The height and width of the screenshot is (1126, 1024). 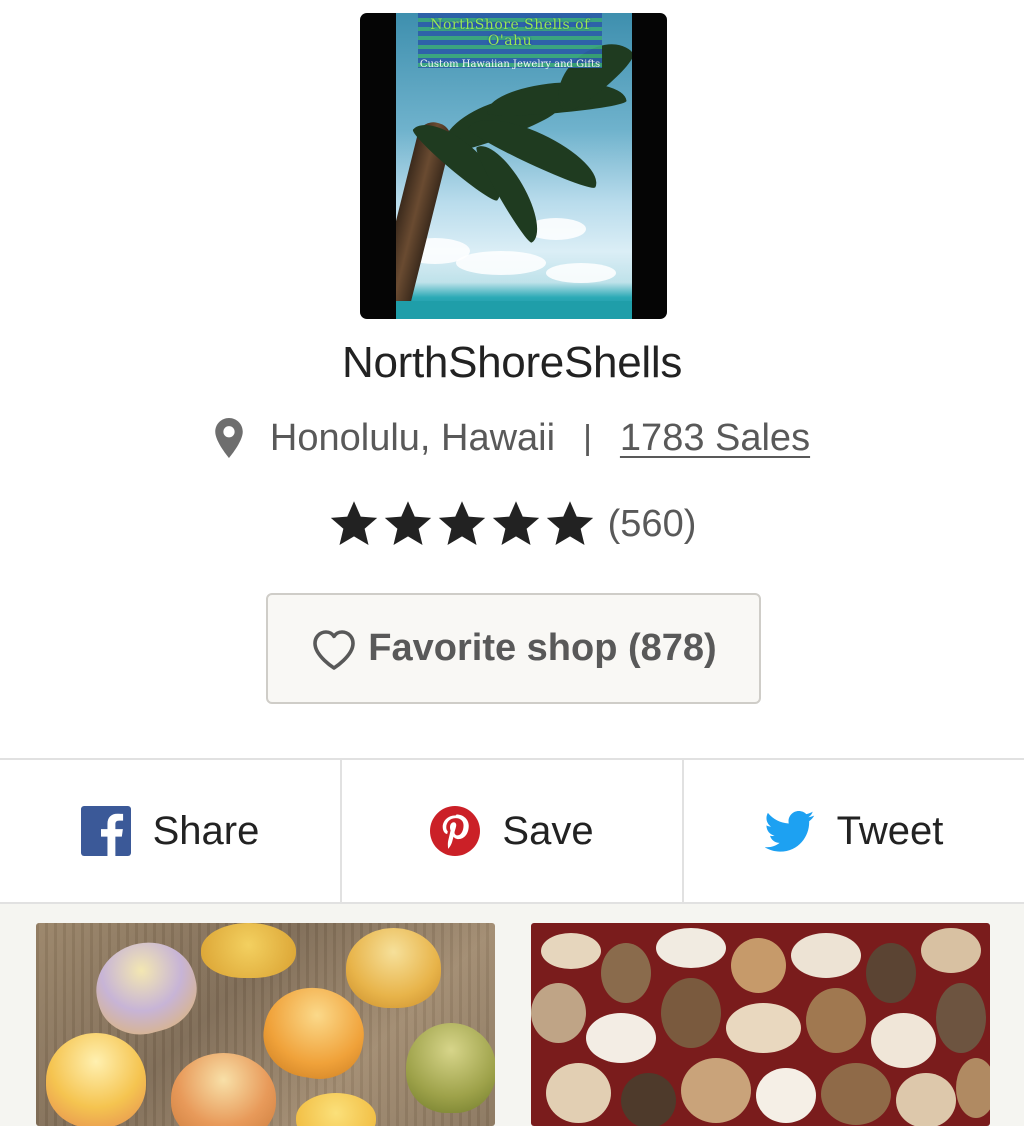 I want to click on facebook-share-button: Share, so click(x=171, y=831).